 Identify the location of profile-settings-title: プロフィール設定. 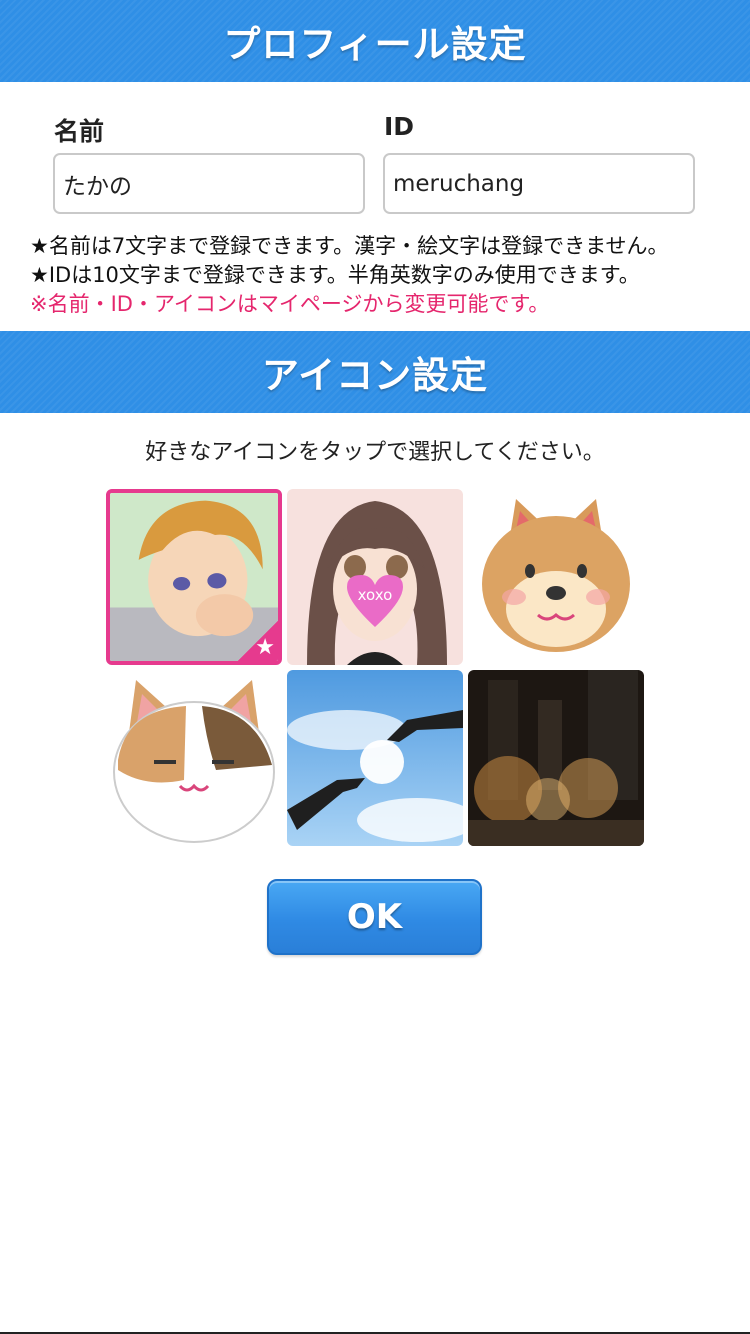
(375, 44).